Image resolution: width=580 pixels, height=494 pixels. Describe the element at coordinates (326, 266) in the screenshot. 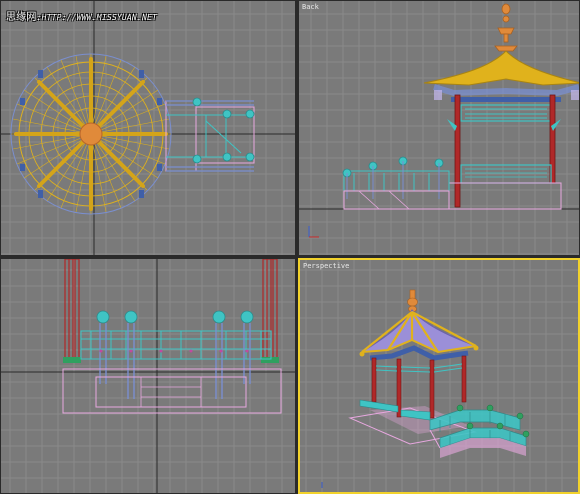

I see `viewport-label: Perspective` at that location.